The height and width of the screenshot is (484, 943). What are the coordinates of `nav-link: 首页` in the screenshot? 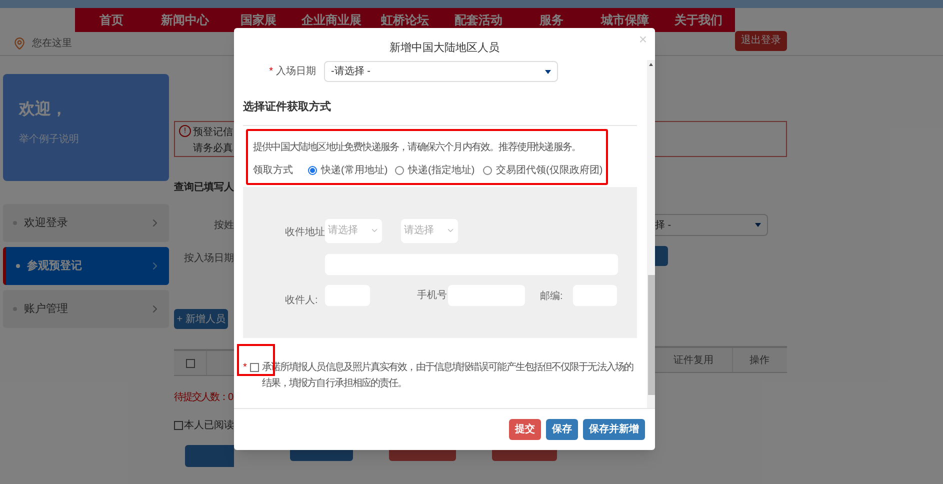 It's located at (111, 20).